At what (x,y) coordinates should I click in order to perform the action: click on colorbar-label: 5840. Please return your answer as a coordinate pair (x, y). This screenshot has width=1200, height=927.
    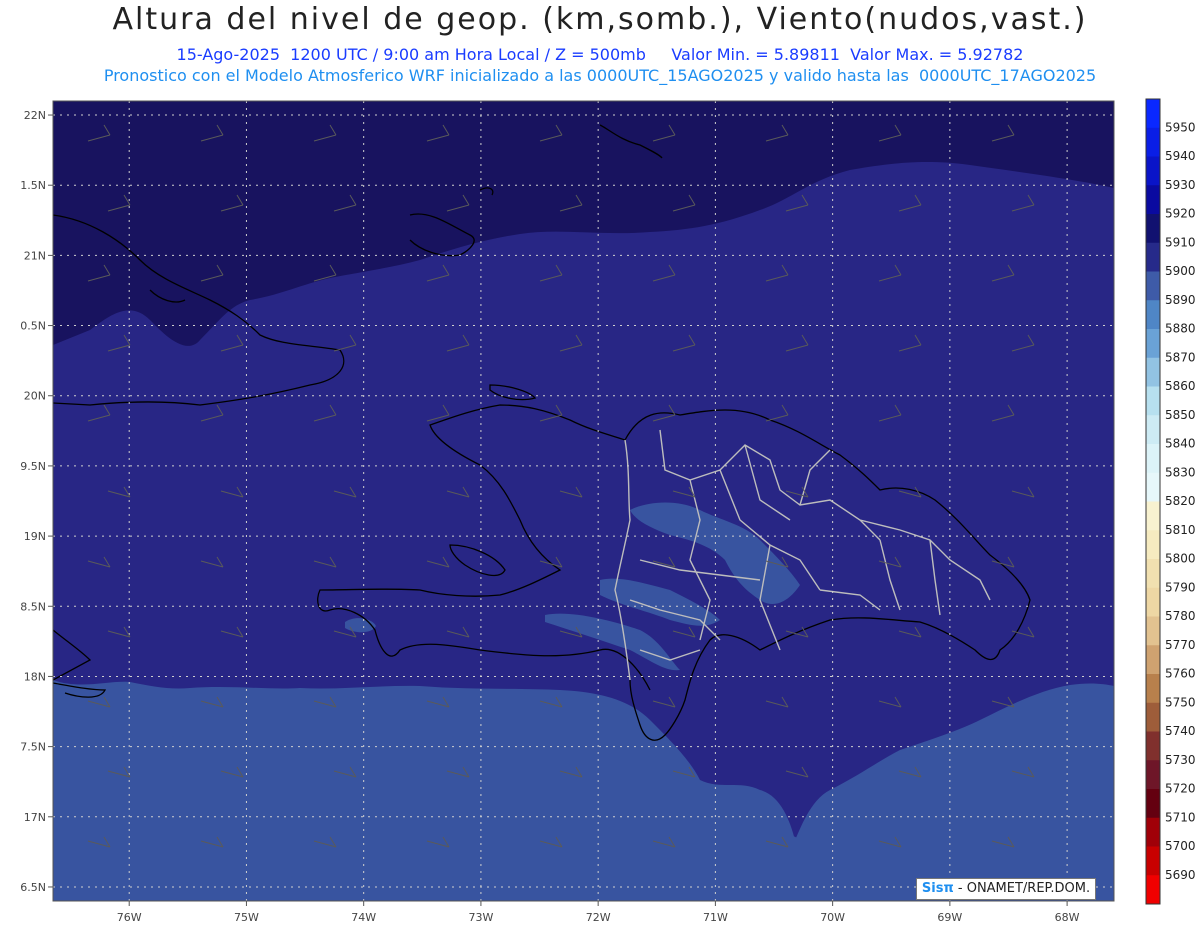
    Looking at the image, I should click on (1180, 444).